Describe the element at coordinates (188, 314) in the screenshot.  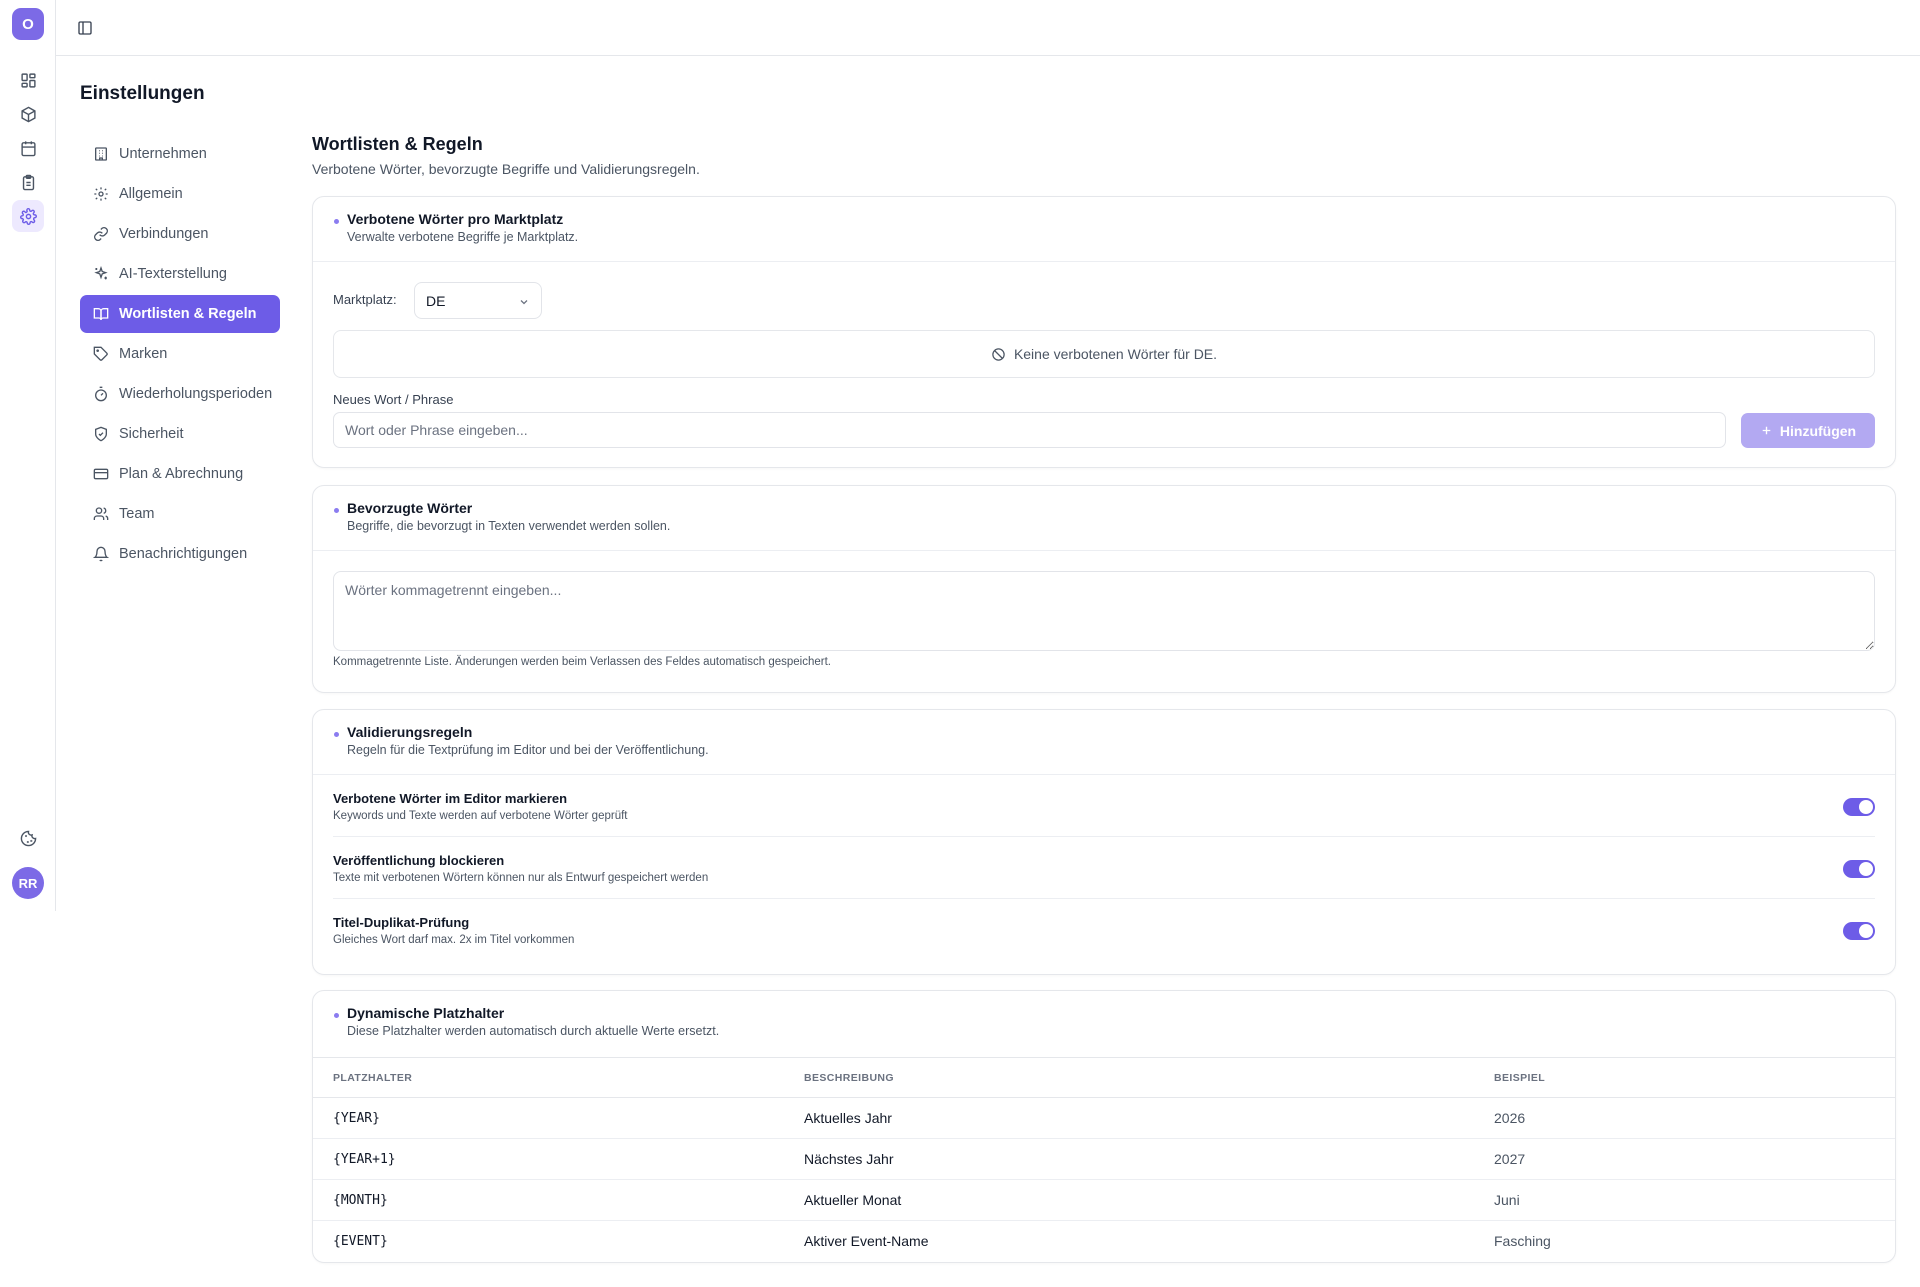
I see `nav-item-label: Wortlisten & Regeln` at that location.